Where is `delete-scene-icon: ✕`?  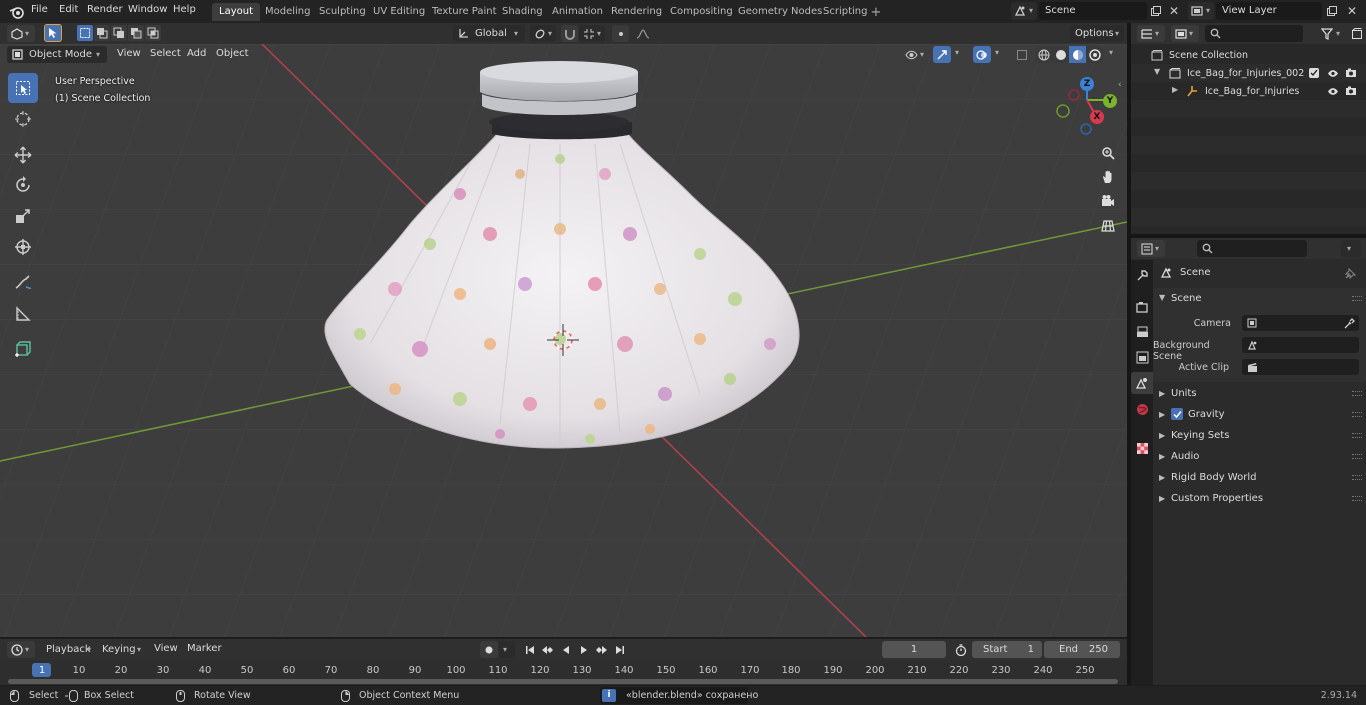 delete-scene-icon: ✕ is located at coordinates (1174, 11).